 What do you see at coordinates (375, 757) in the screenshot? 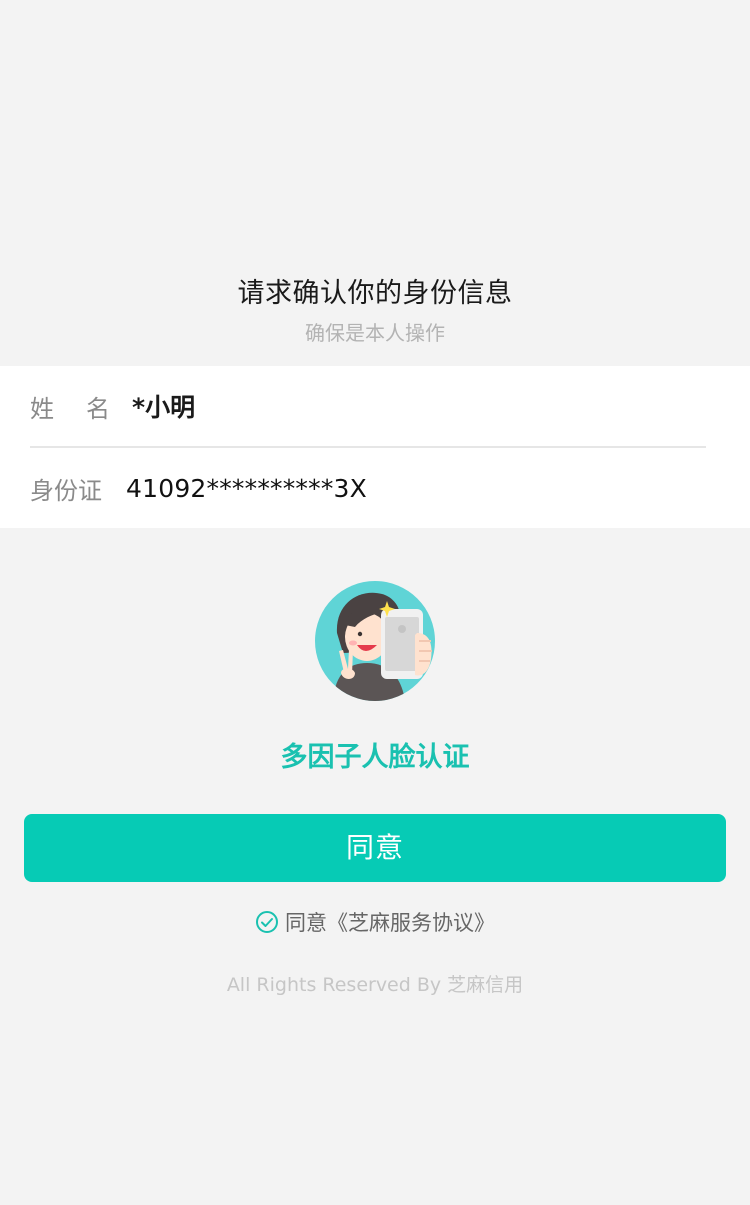
I see `feature-title: 多因子人脸认证` at bounding box center [375, 757].